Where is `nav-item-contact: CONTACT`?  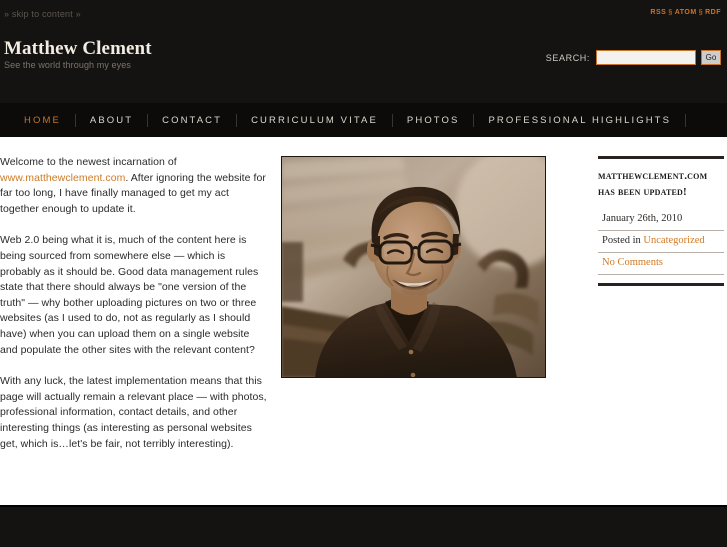
nav-item-contact: CONTACT is located at coordinates (192, 120).